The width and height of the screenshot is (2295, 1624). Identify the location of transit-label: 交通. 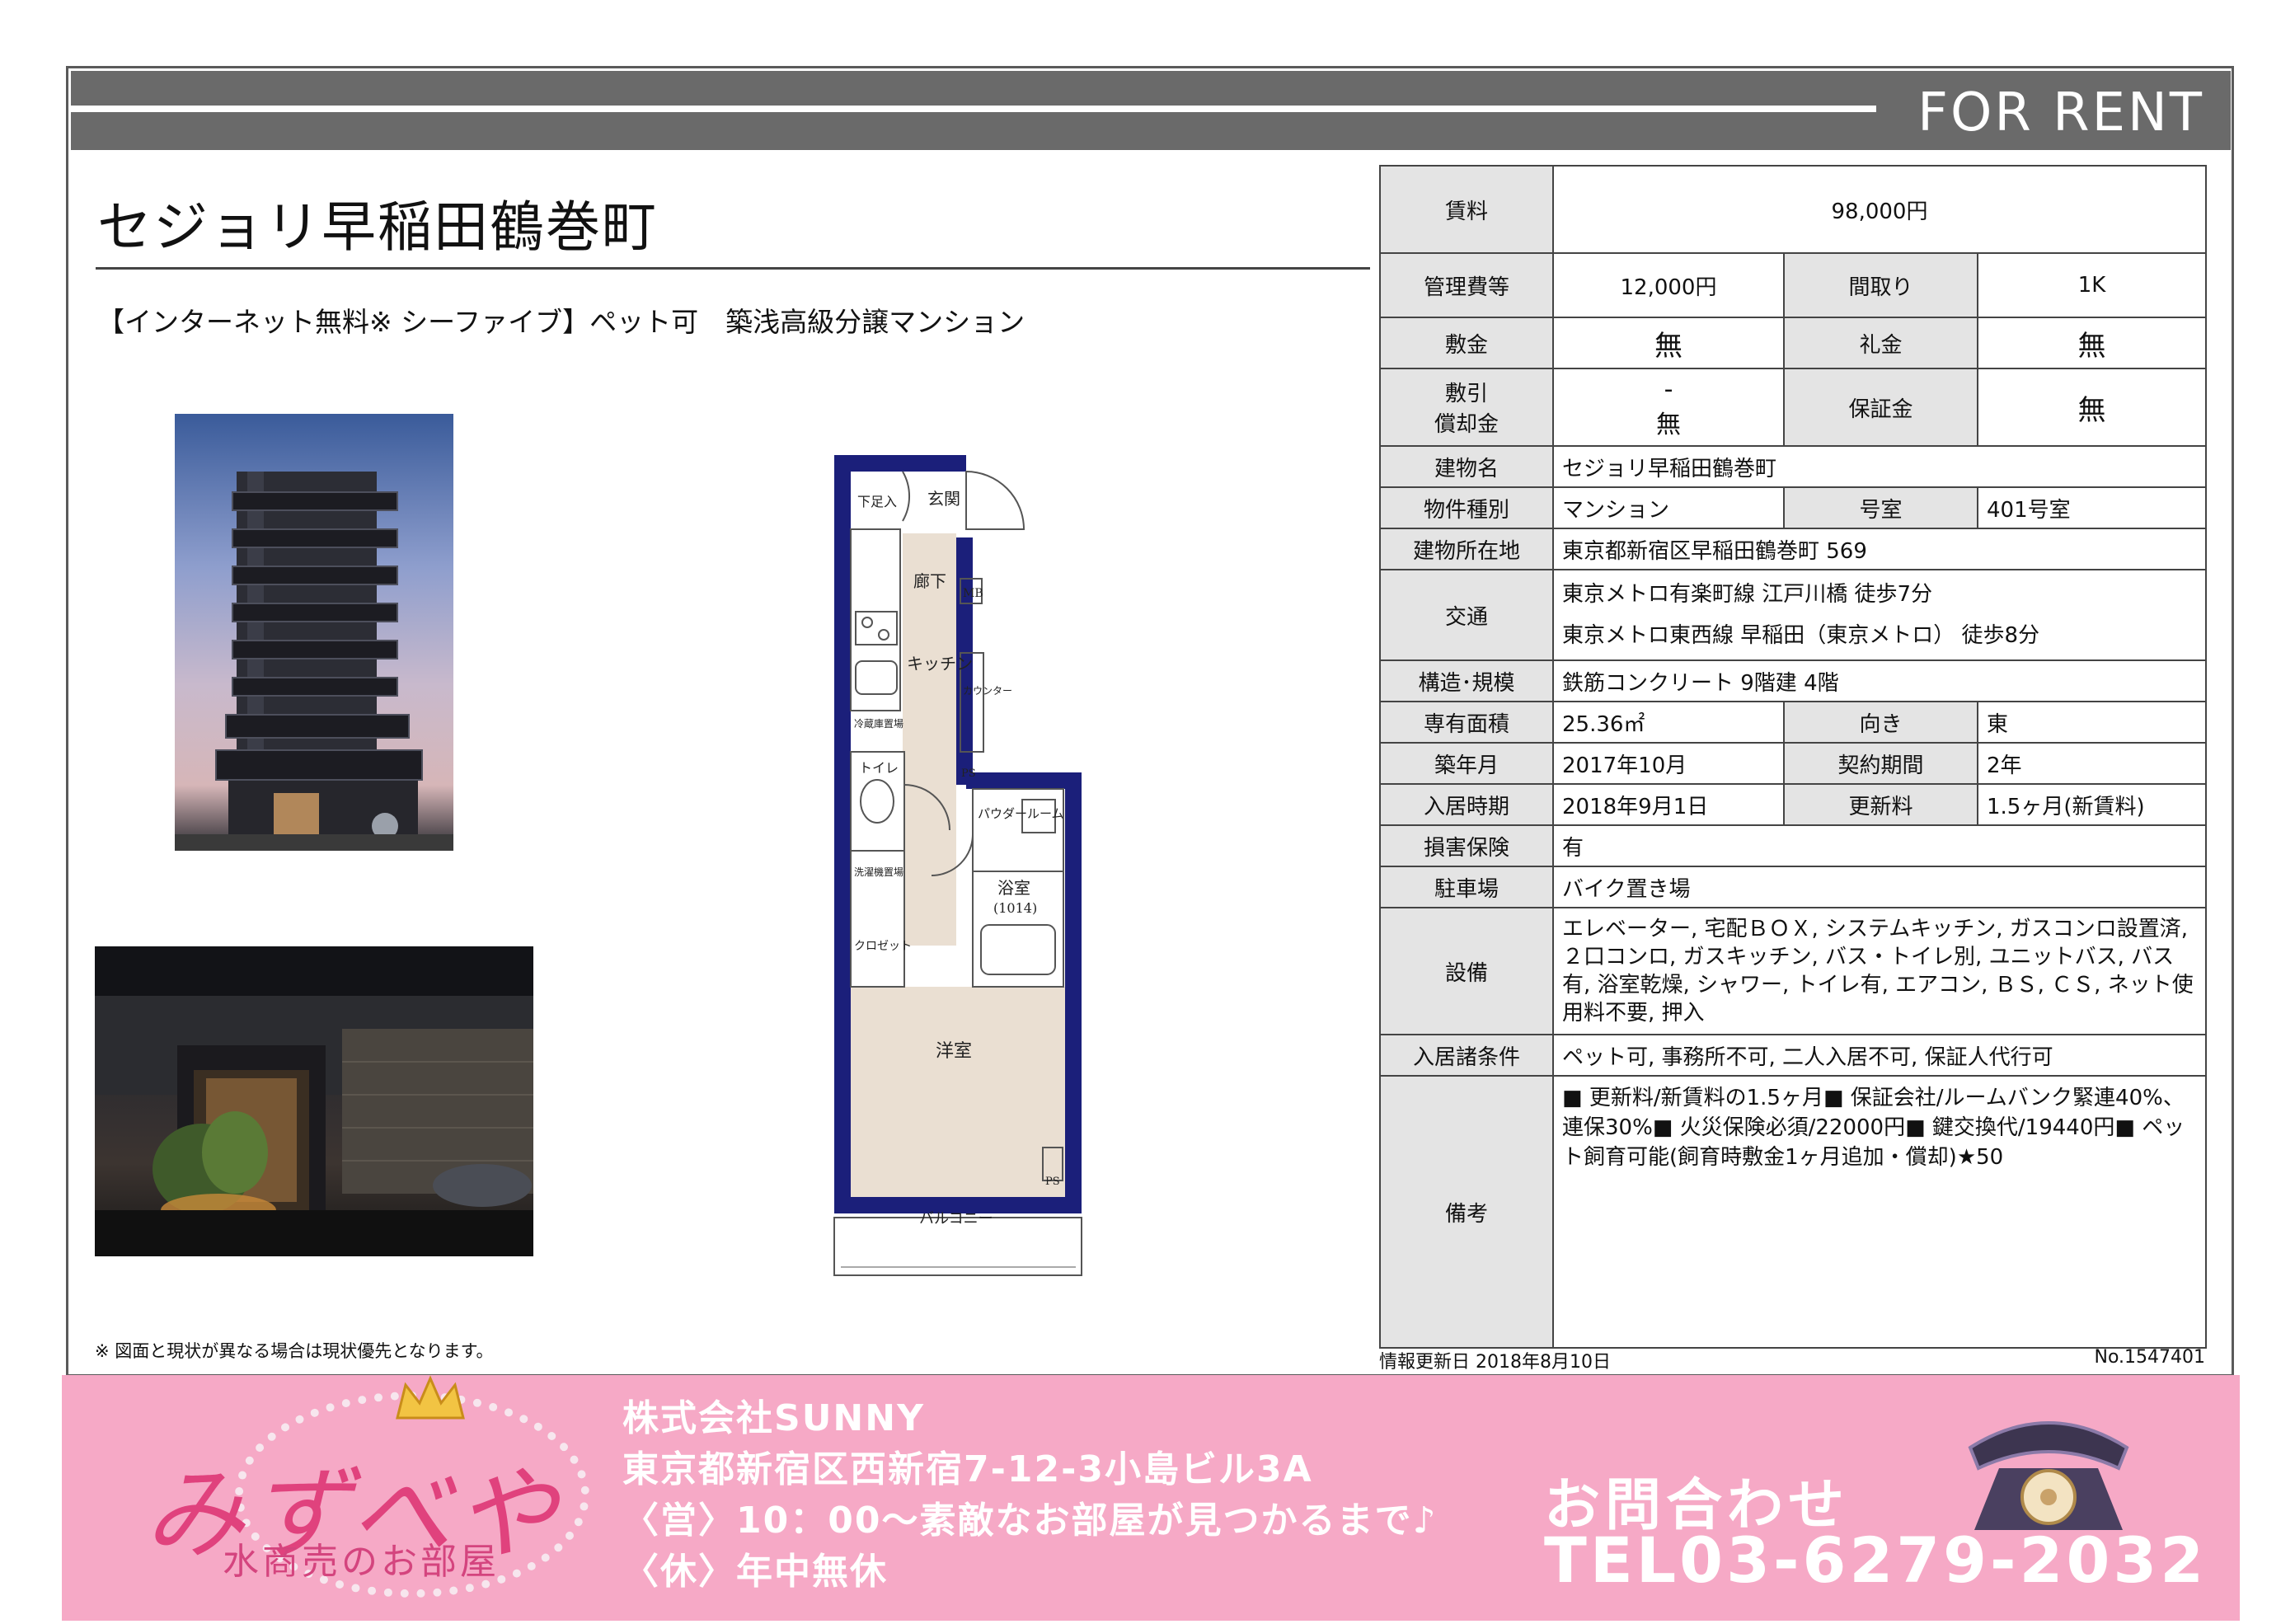
(1466, 615).